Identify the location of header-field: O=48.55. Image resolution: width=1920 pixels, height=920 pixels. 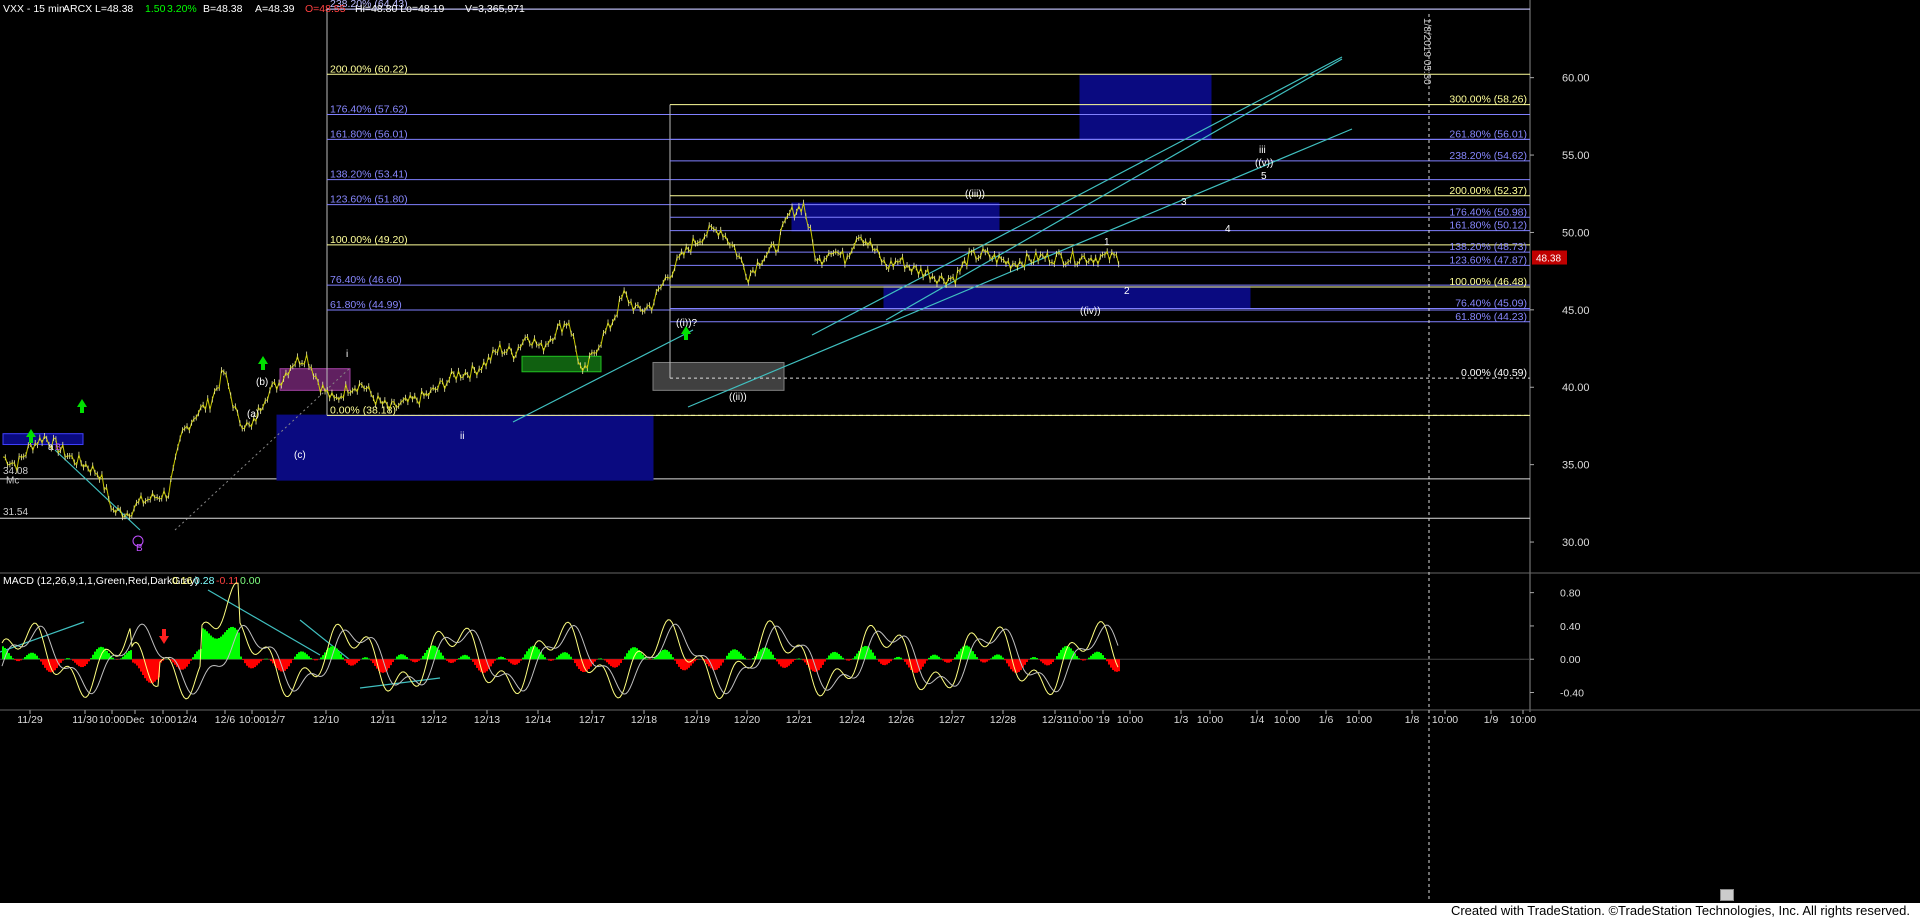
(325, 9).